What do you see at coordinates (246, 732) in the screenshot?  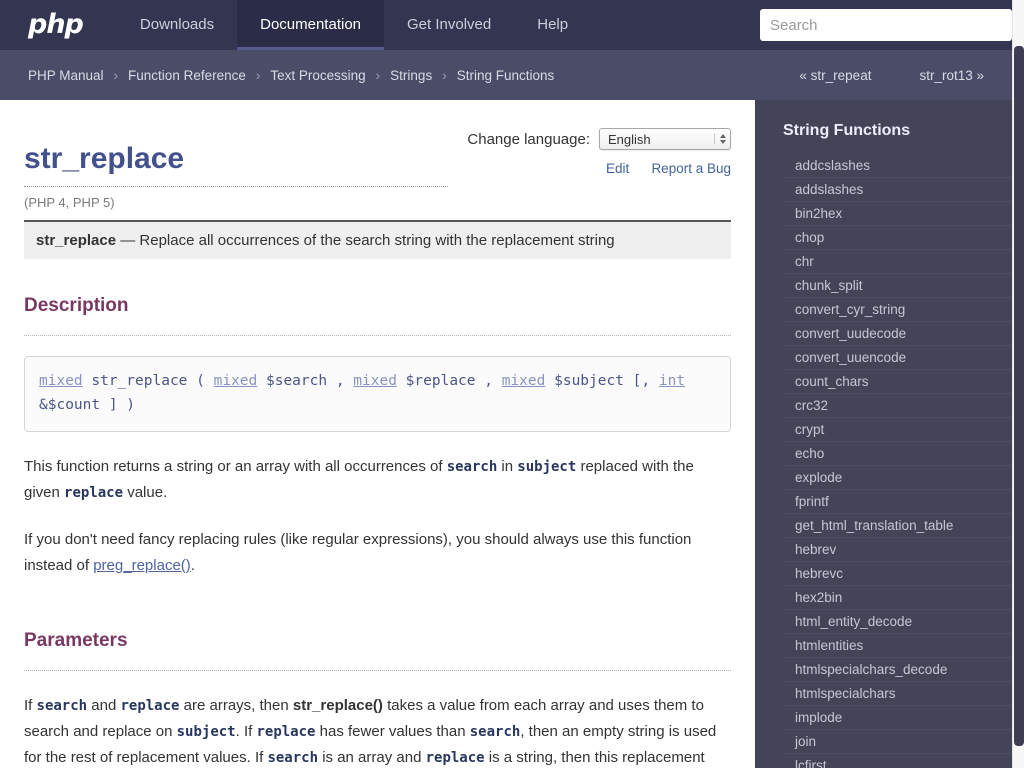 I see `text-segment: . If` at bounding box center [246, 732].